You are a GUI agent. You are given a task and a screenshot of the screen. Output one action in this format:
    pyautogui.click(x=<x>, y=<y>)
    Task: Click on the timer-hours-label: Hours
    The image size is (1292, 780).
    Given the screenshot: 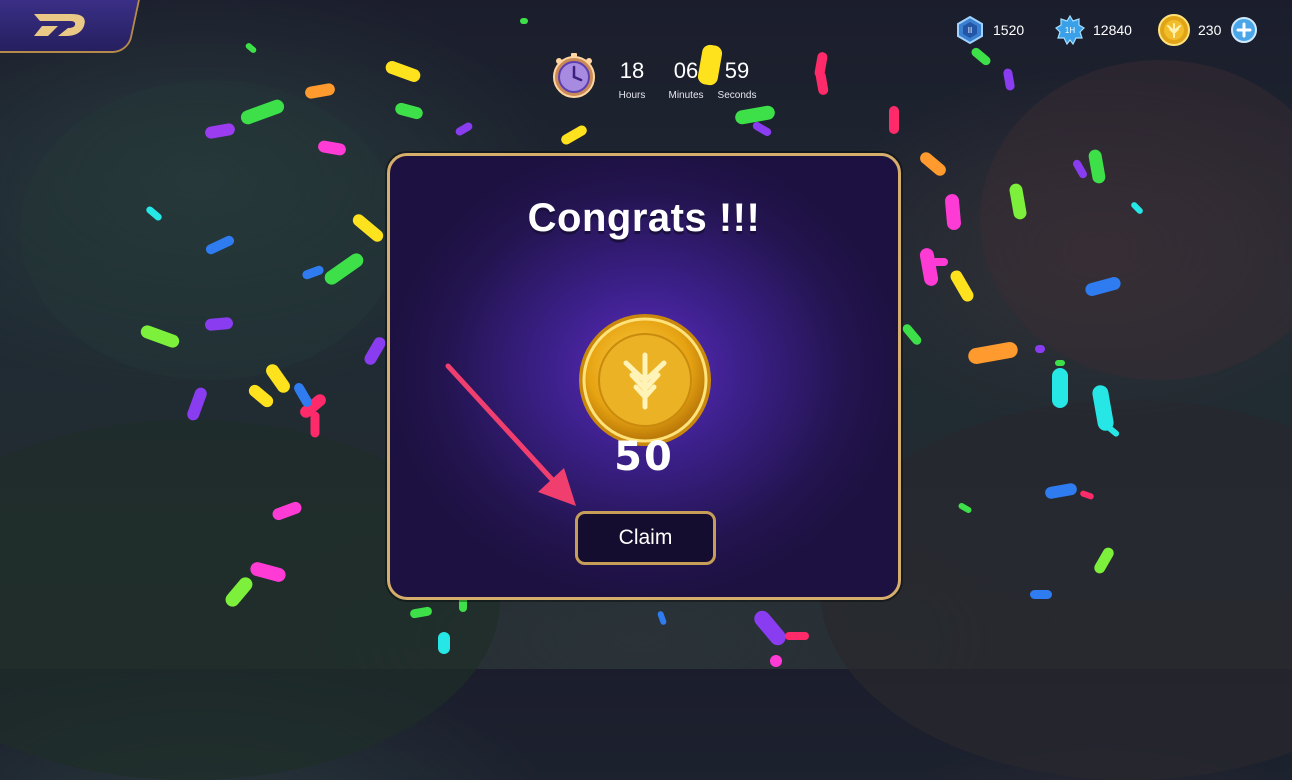 What is the action you would take?
    pyautogui.click(x=632, y=95)
    